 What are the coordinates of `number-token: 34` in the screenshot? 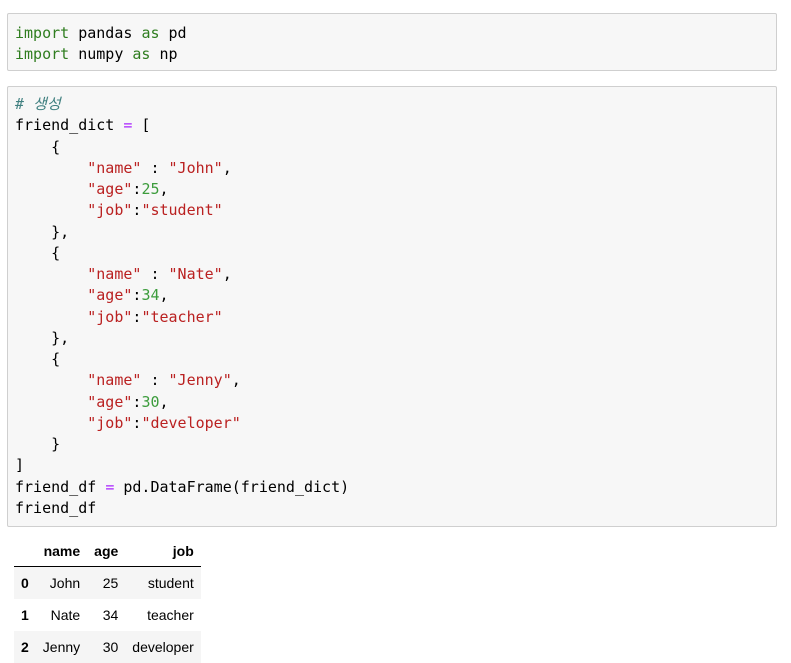 It's located at (150, 295).